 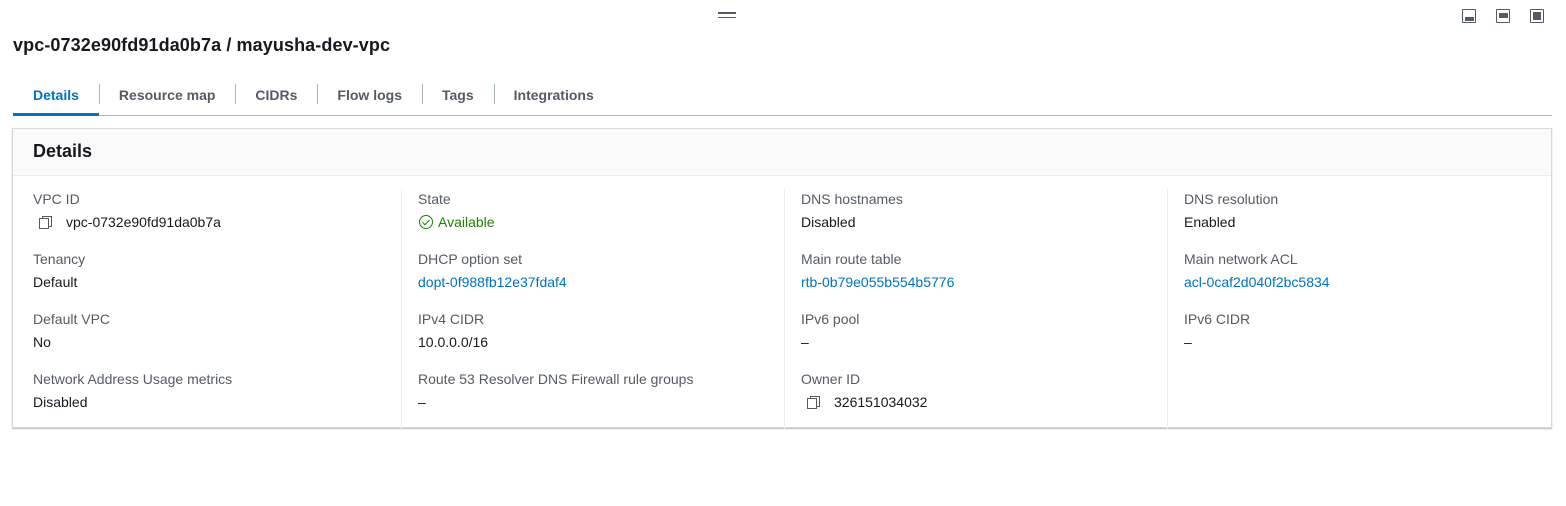 What do you see at coordinates (851, 259) in the screenshot?
I see `field-label: Main route table` at bounding box center [851, 259].